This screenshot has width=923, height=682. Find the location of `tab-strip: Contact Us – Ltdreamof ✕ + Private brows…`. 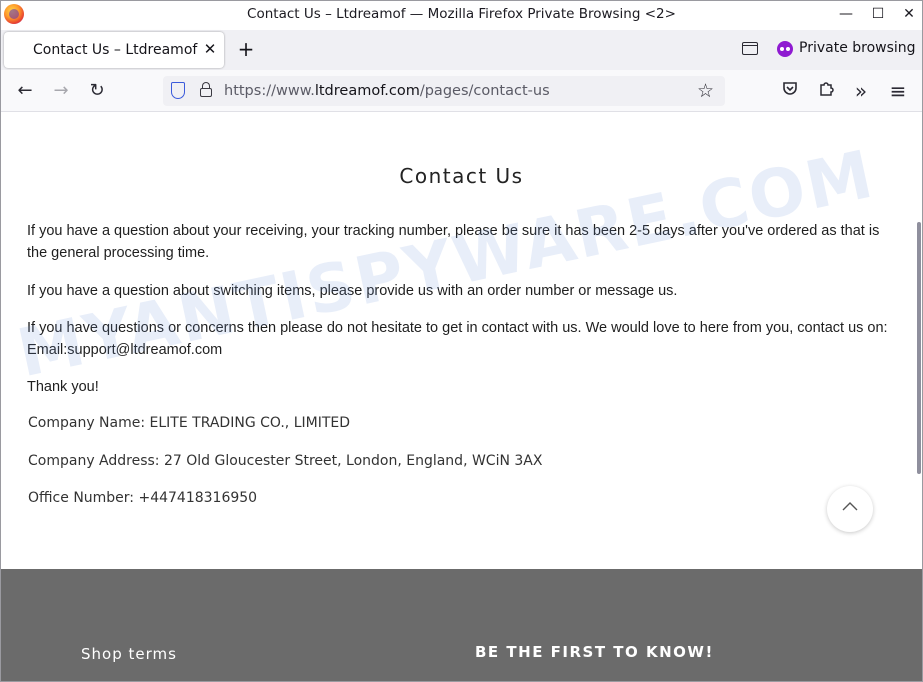

tab-strip: Contact Us – Ltdreamof ✕ + Private brows… is located at coordinates (461, 50).